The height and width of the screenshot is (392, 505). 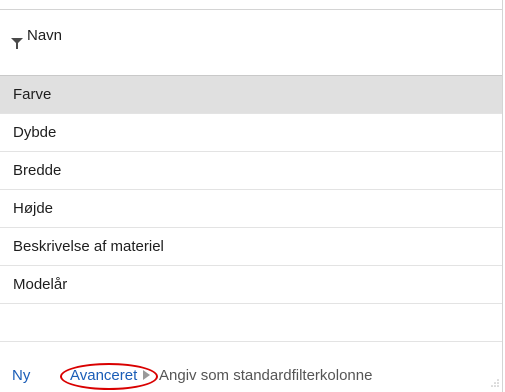 What do you see at coordinates (251, 95) in the screenshot?
I see `list-item-farve: Farve` at bounding box center [251, 95].